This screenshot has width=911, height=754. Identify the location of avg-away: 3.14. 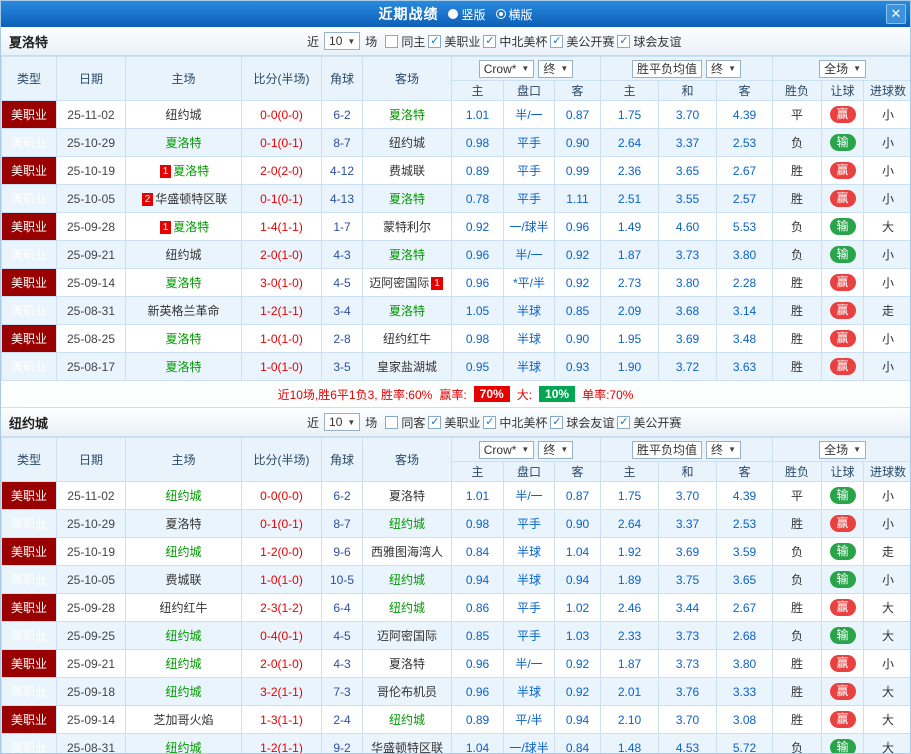
(744, 310).